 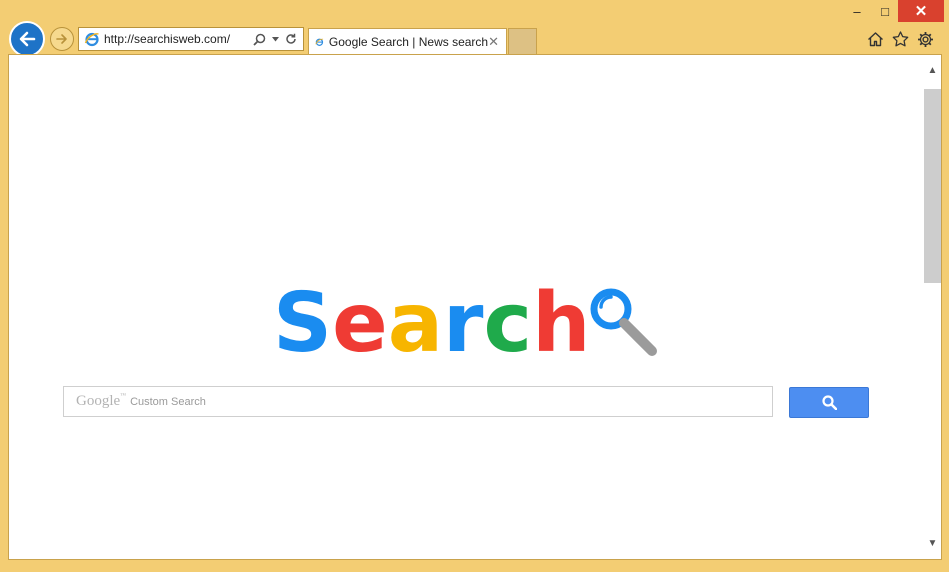 I want to click on logo-letter: e, so click(x=360, y=323).